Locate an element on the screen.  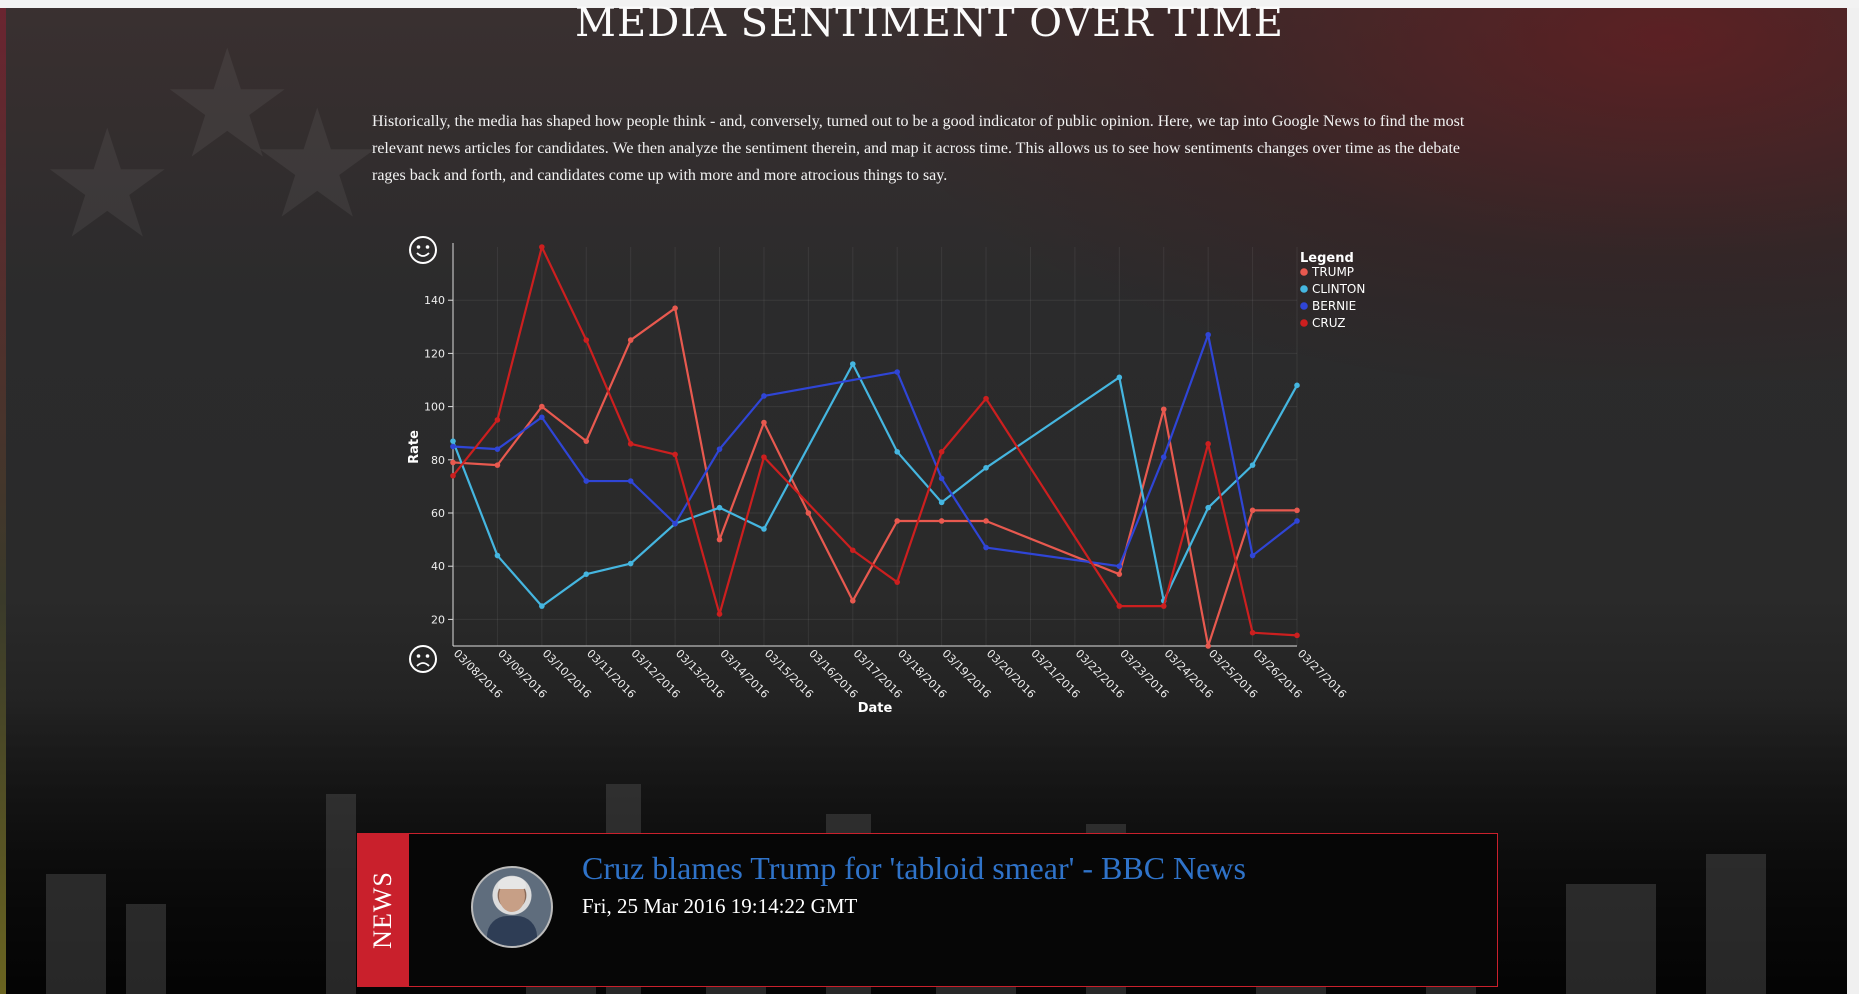
news-tab: NEWS is located at coordinates (383, 910).